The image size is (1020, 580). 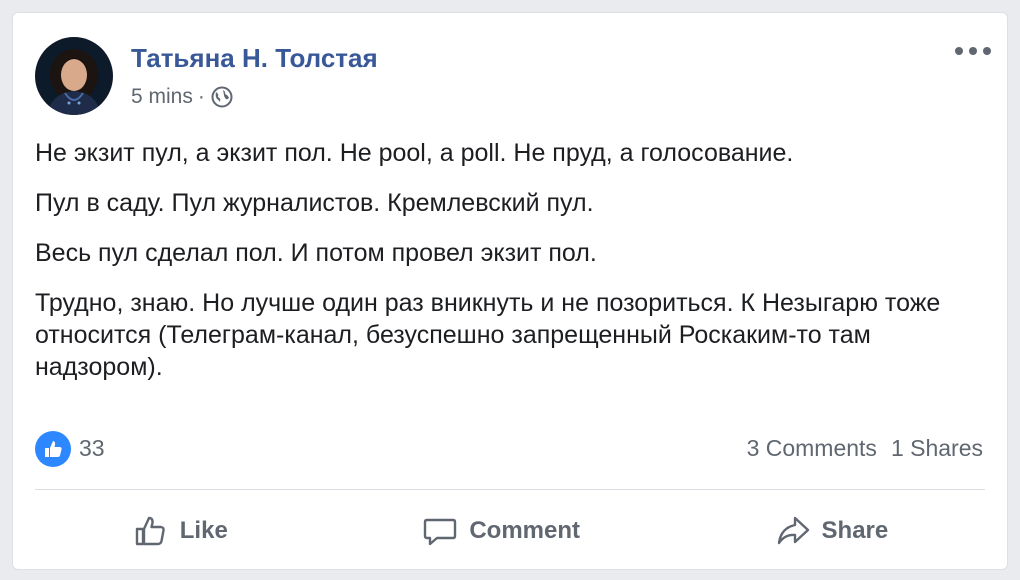 I want to click on avatar-image, so click(x=74, y=76).